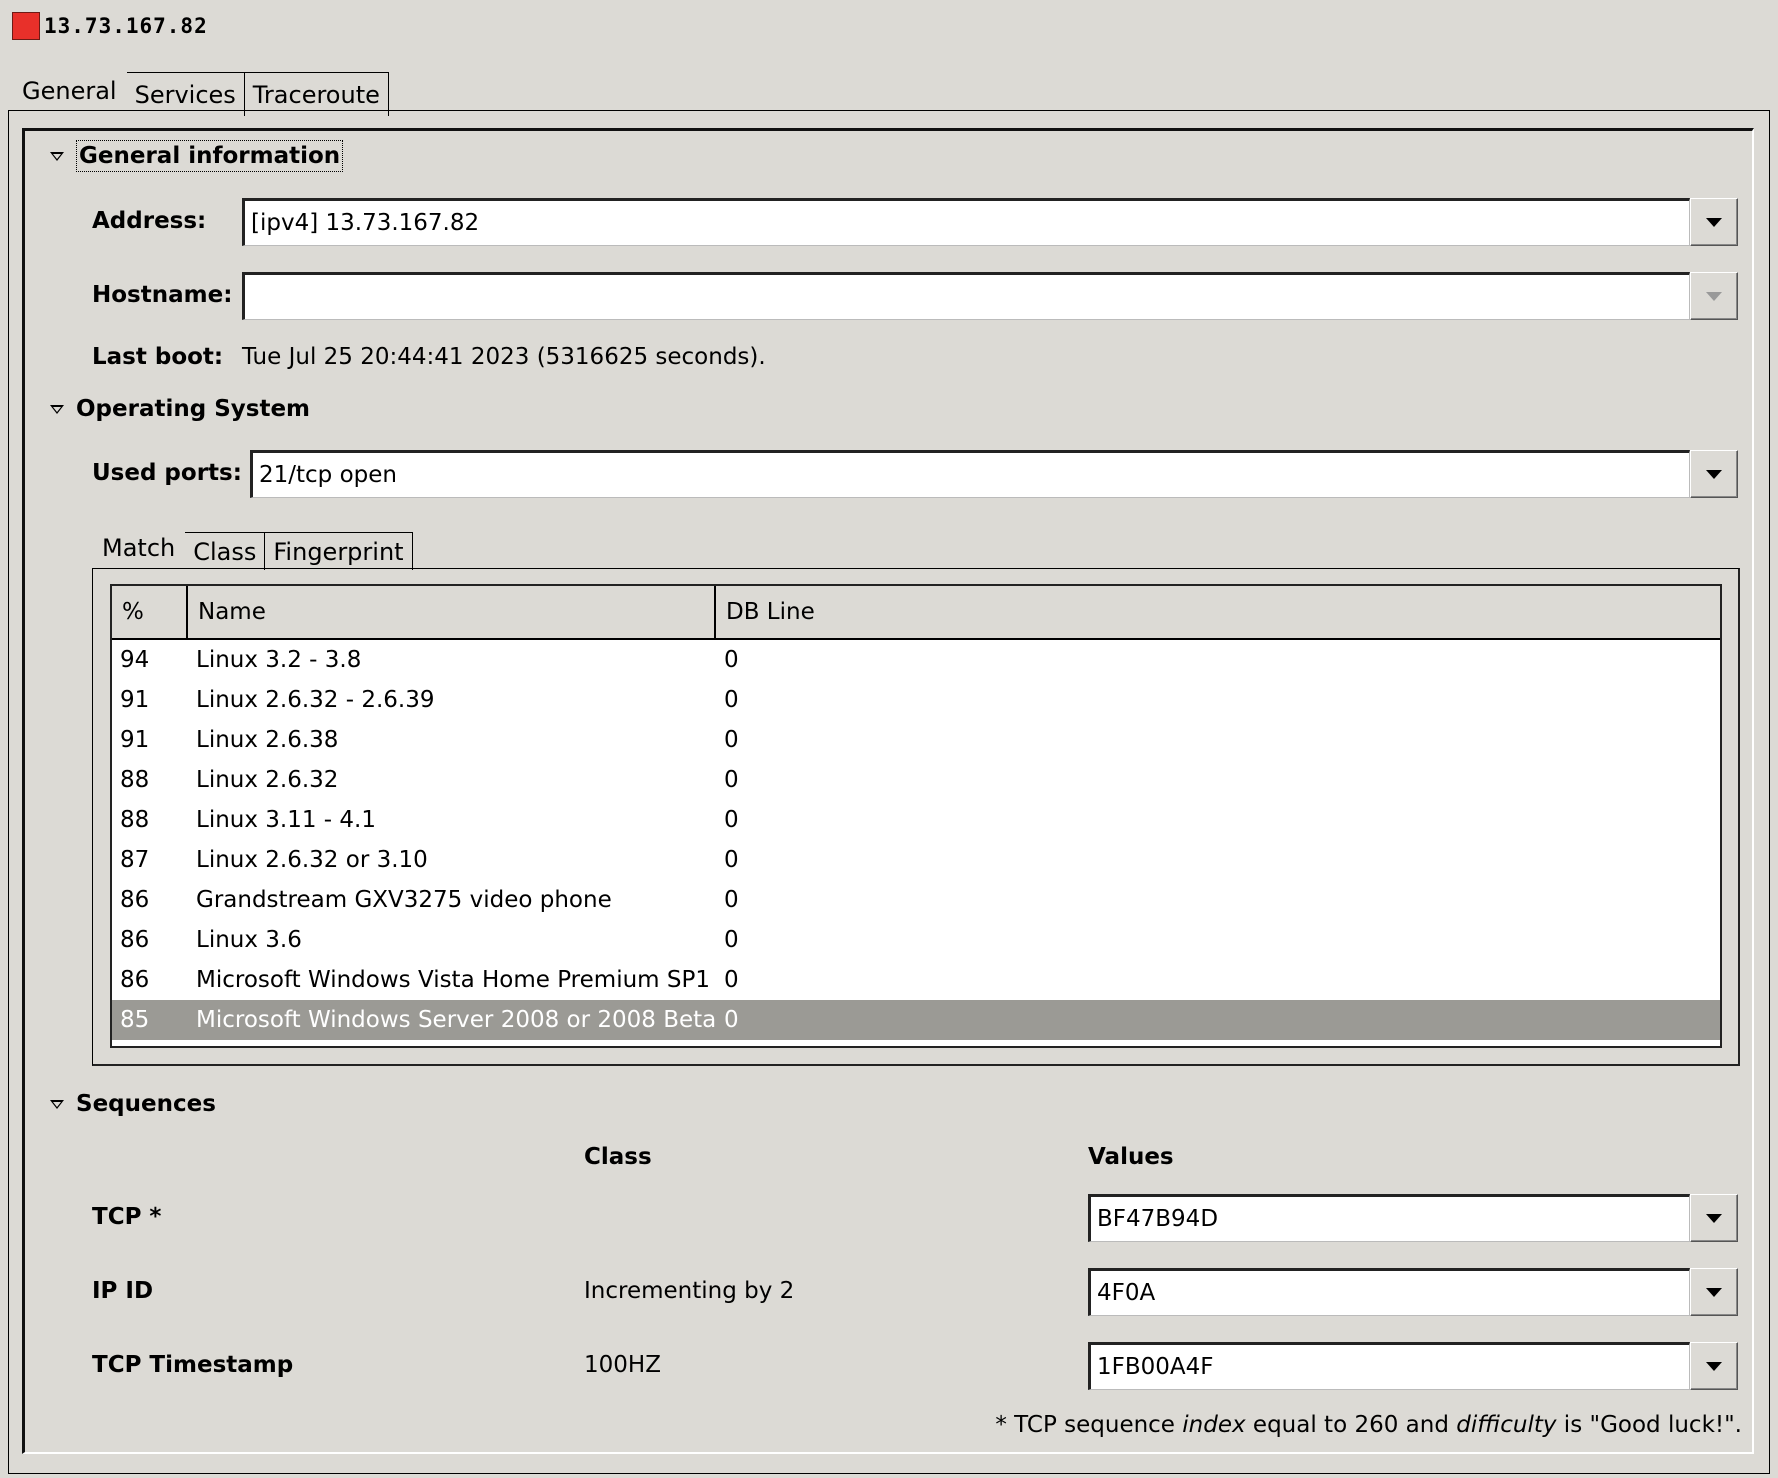 This screenshot has width=1778, height=1478. I want to click on ip-id-values-dropdown-button, so click(1714, 1292).